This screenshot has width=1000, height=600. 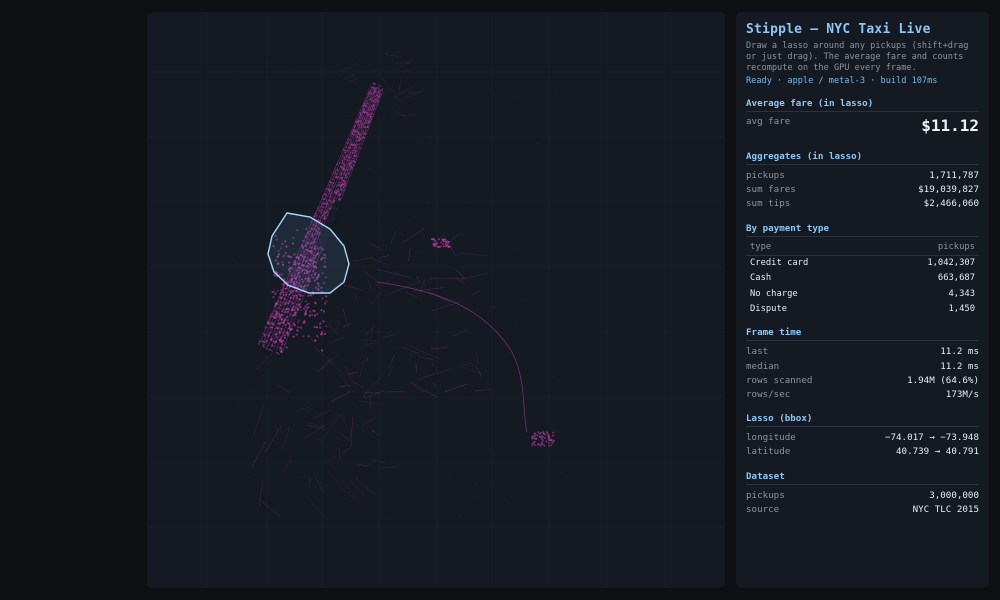 I want to click on app-title: Stipple — NYC Taxi Live, so click(x=838, y=29).